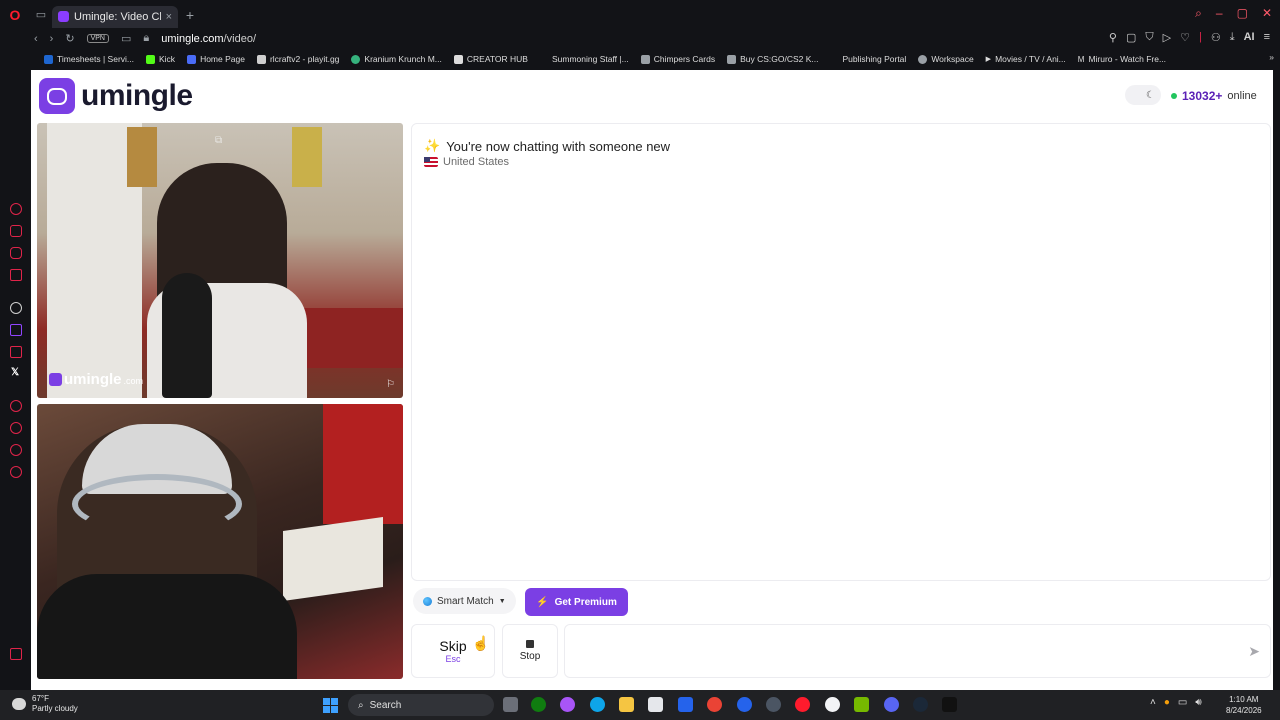 Image resolution: width=1280 pixels, height=720 pixels. What do you see at coordinates (432, 145) in the screenshot?
I see `sparkle-icon: ✨` at bounding box center [432, 145].